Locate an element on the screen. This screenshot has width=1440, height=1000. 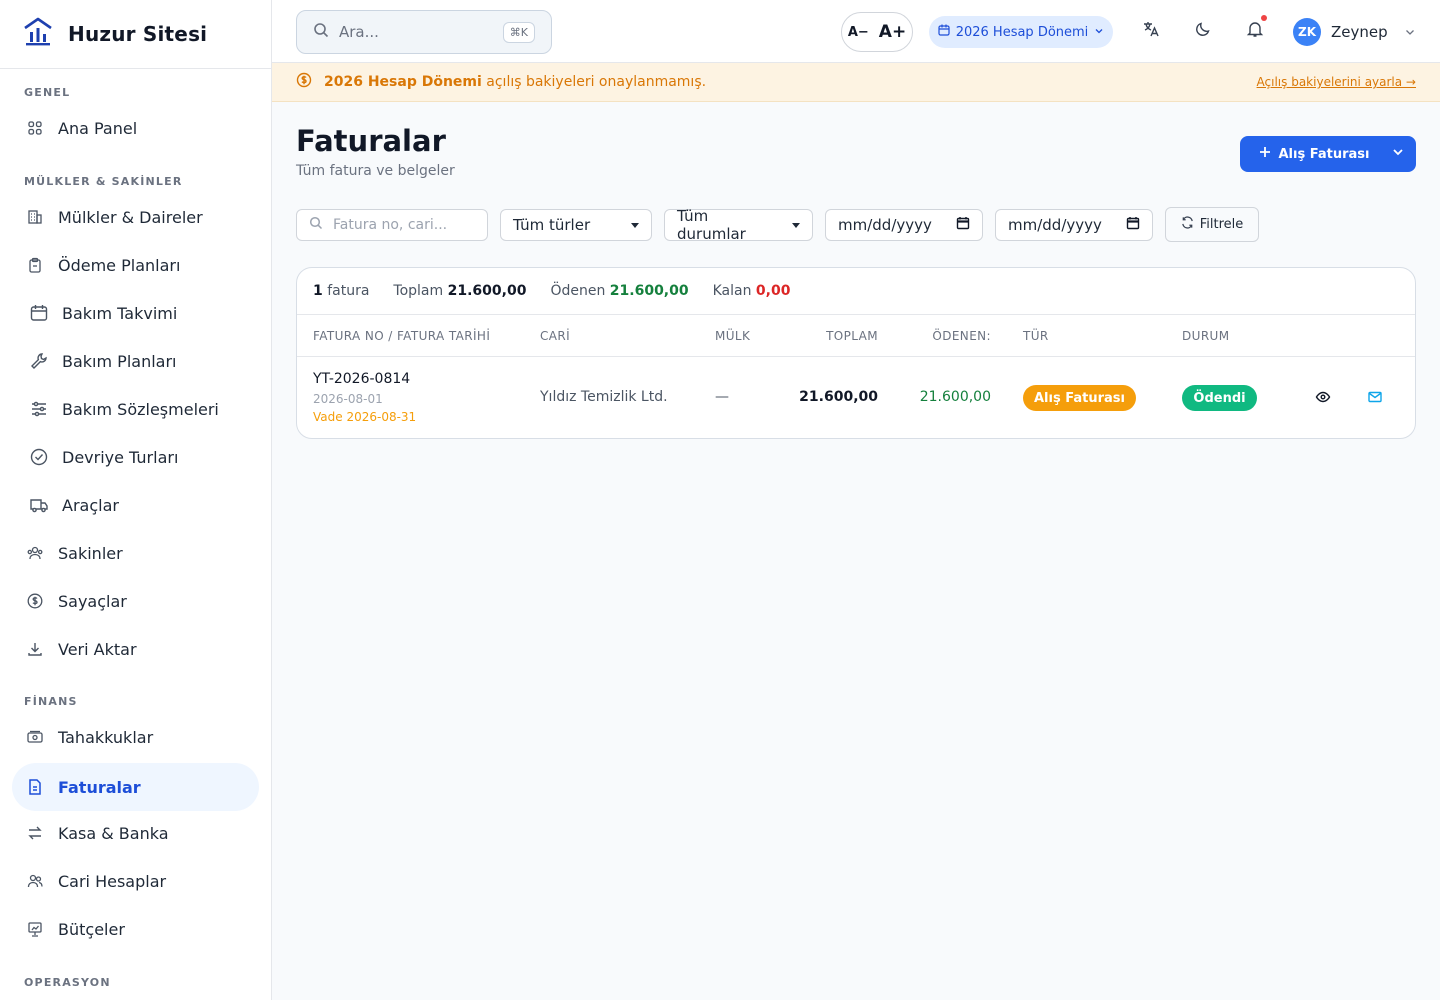
period-selector: 2026 Hesap Dönemi is located at coordinates (1021, 32).